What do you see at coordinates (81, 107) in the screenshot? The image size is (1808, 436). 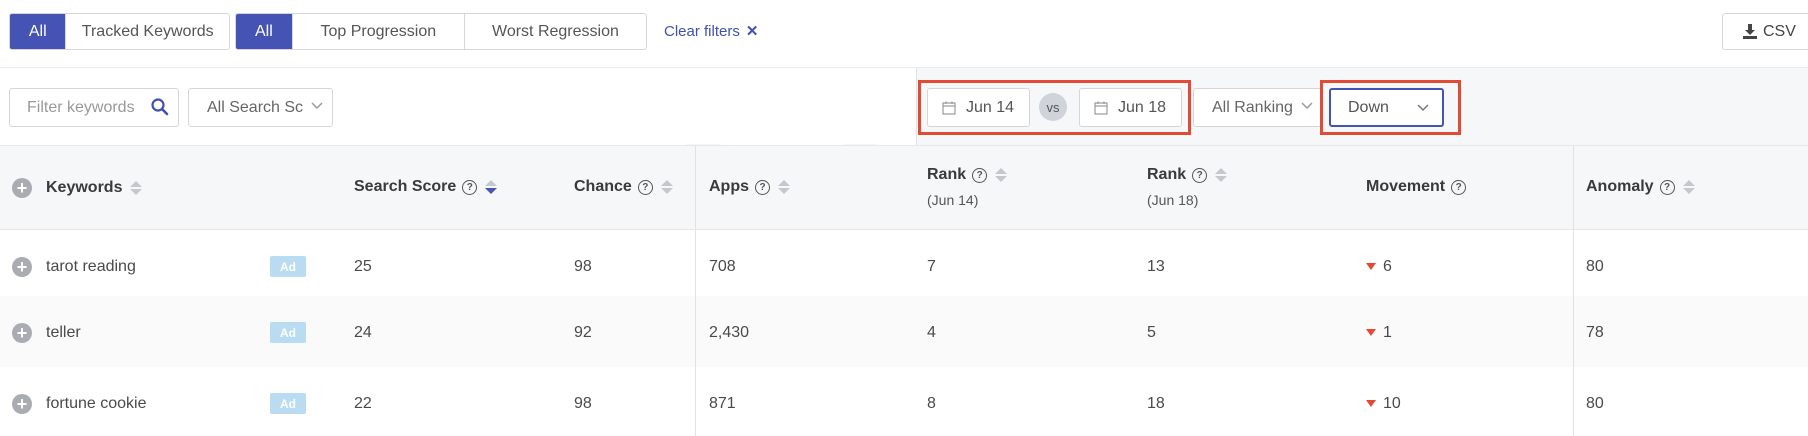 I see `filter-keywords-placeholder: Filter keywords` at bounding box center [81, 107].